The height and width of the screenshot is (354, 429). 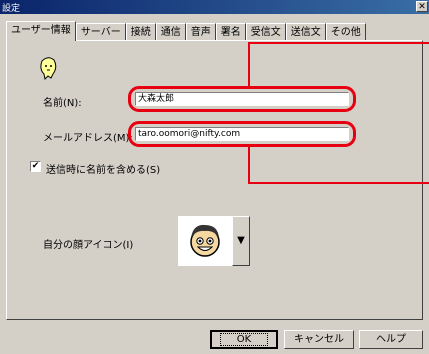 I want to click on tab-signature: 署名, so click(x=230, y=32).